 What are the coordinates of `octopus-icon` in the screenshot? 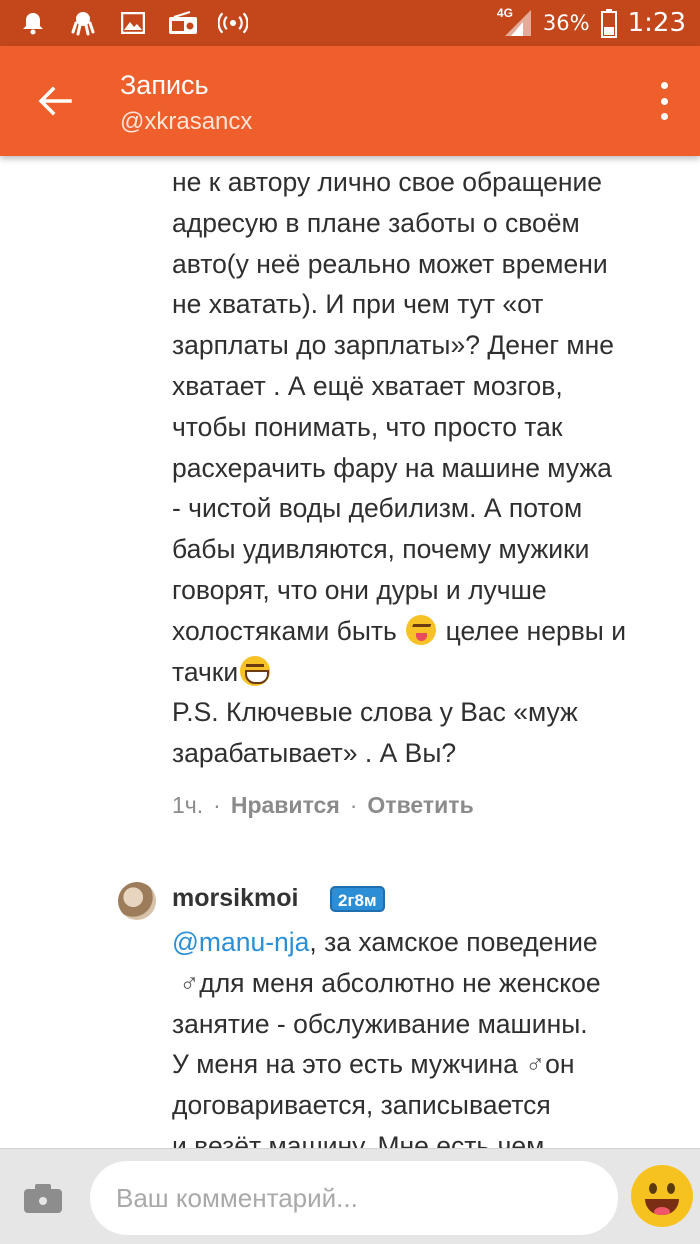 It's located at (83, 23).